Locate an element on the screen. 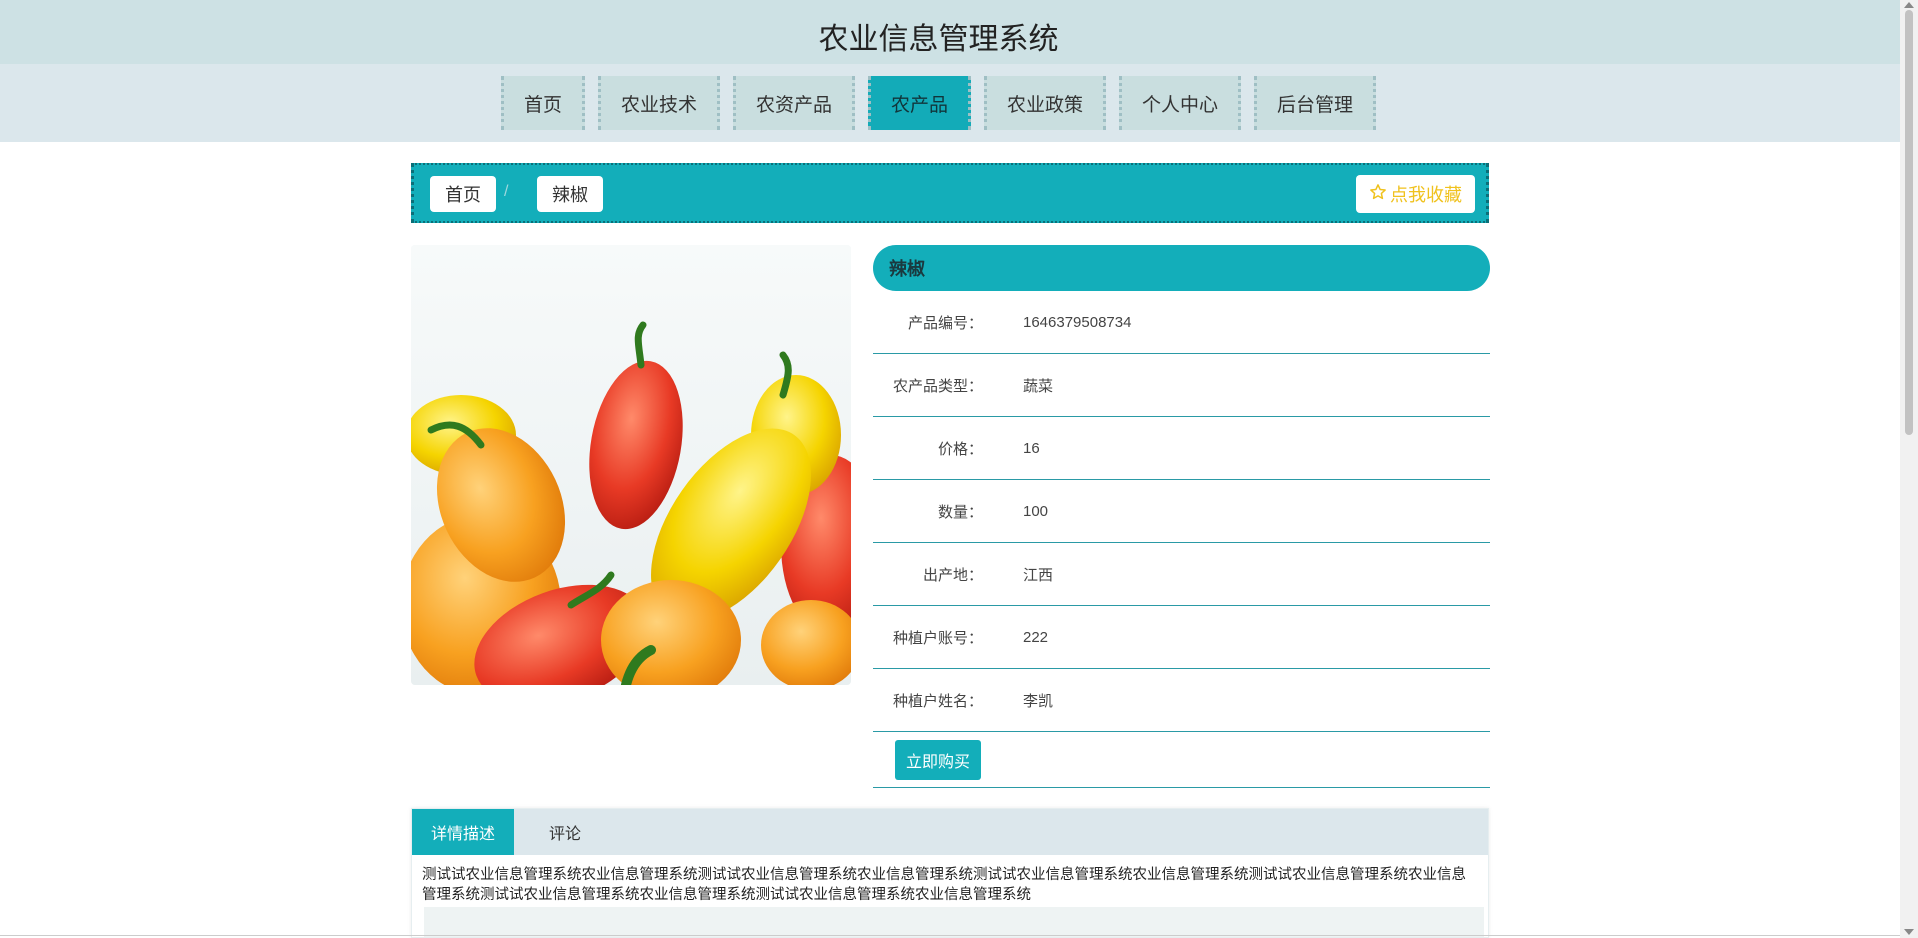  description-image is located at coordinates (954, 922).